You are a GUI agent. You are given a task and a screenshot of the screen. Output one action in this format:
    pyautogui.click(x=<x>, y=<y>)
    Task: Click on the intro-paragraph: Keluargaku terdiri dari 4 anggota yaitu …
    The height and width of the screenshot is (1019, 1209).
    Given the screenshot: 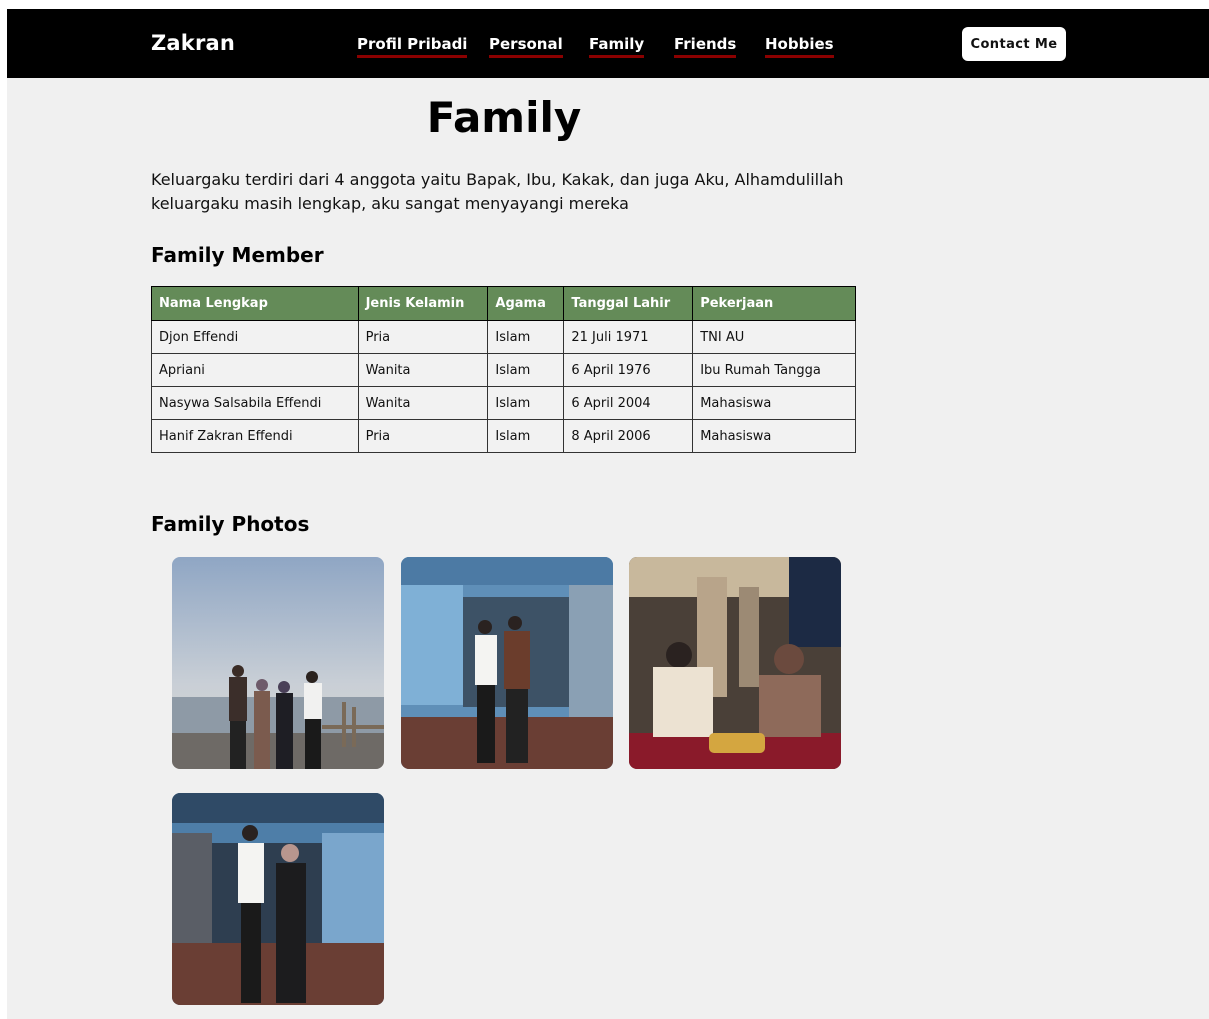 What is the action you would take?
    pyautogui.click(x=497, y=191)
    